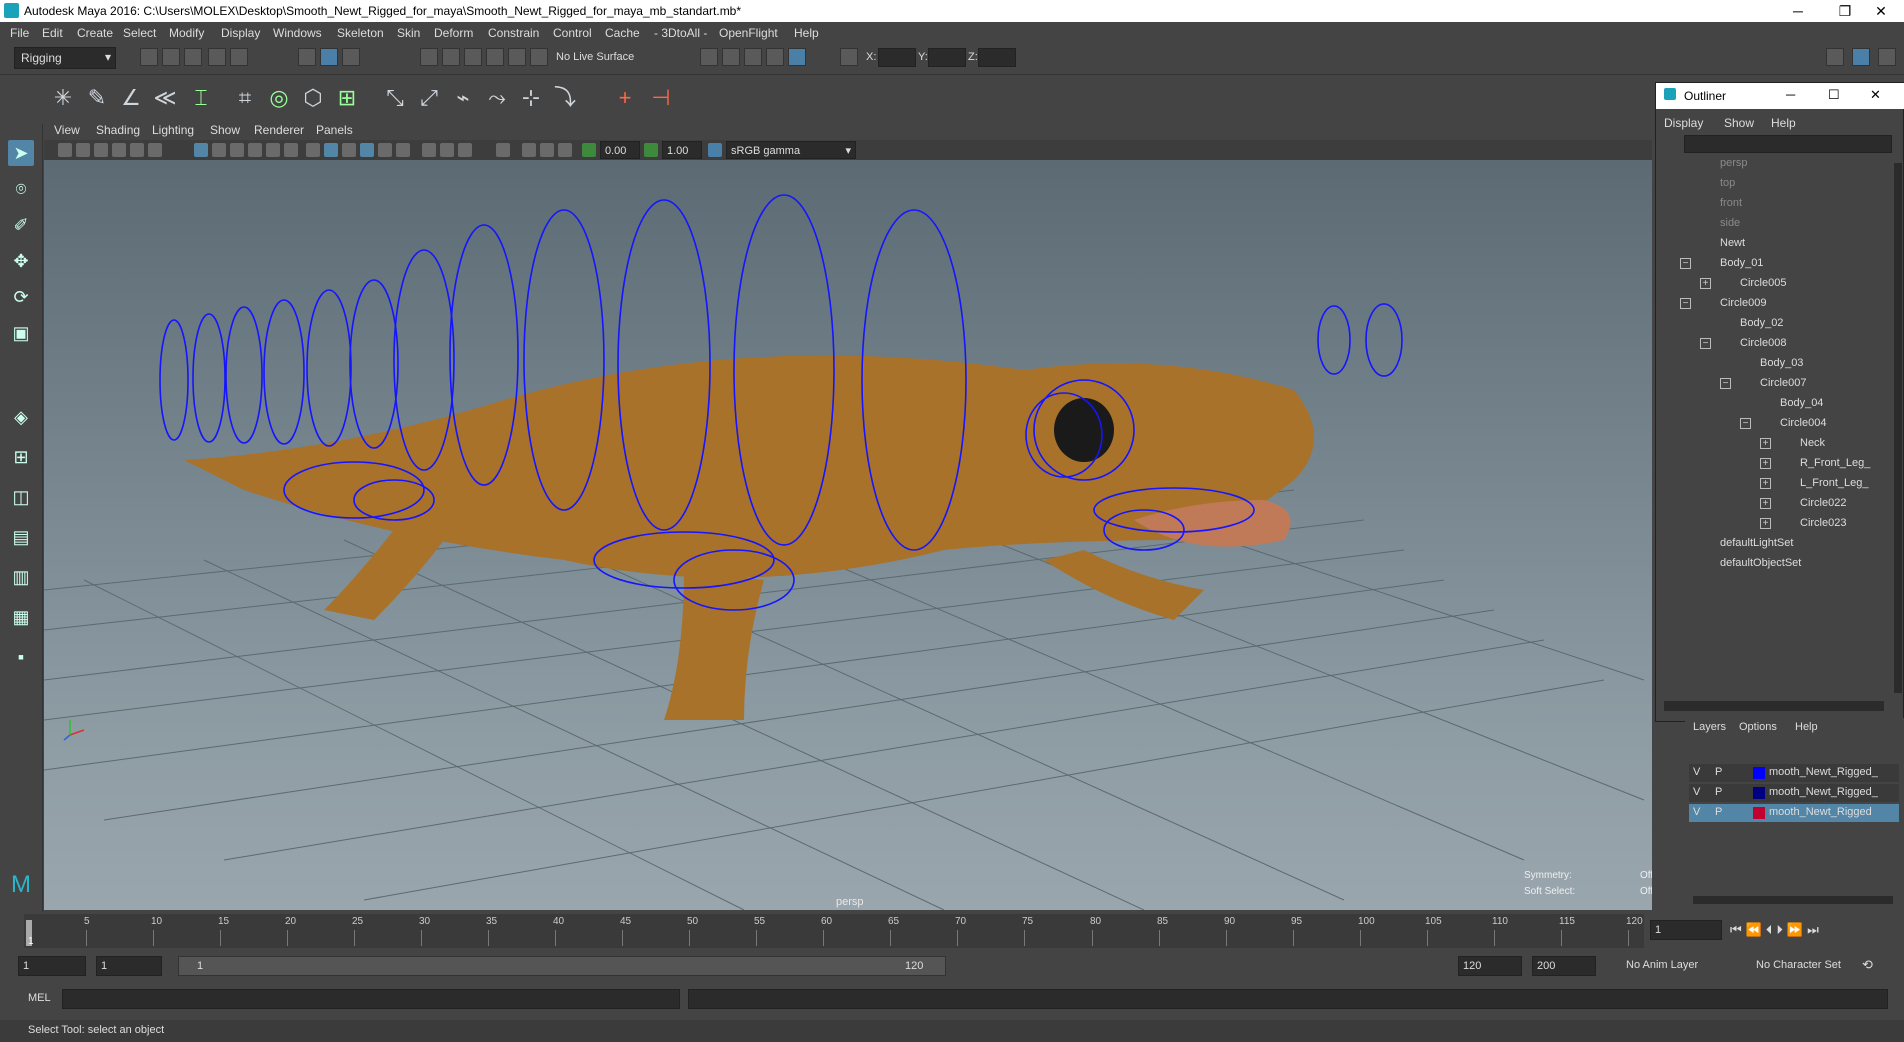  I want to click on command-input, so click(371, 999).